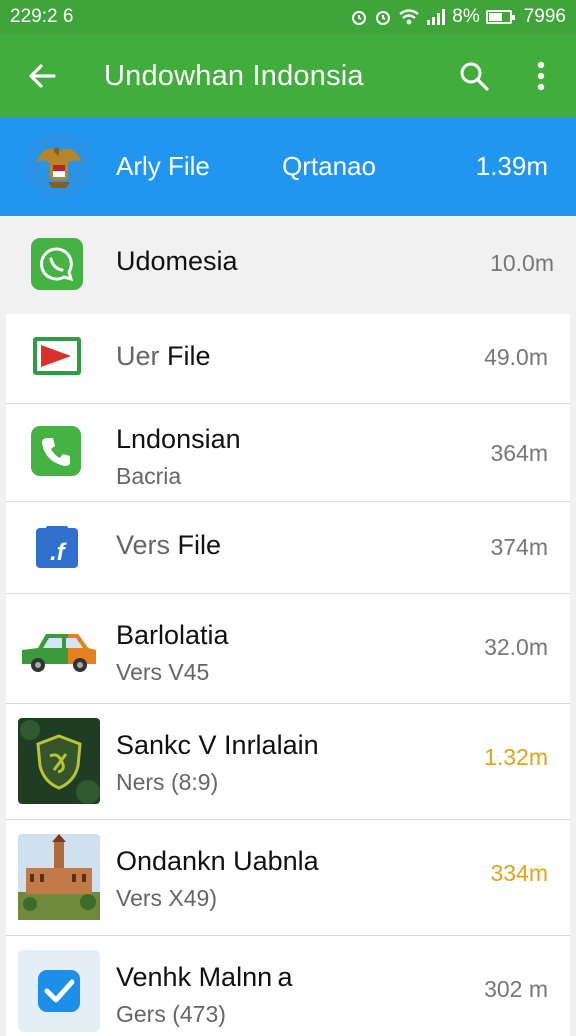 This screenshot has width=576, height=1036. What do you see at coordinates (466, 16) in the screenshot?
I see `battery-percent: 8%` at bounding box center [466, 16].